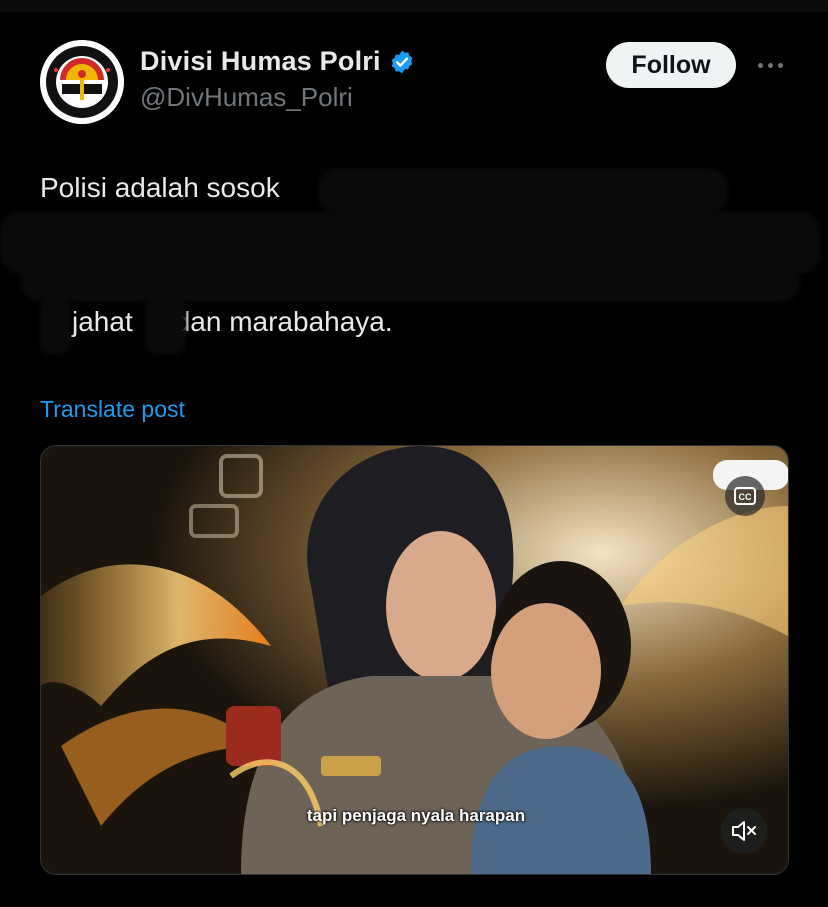 The width and height of the screenshot is (828, 907). Describe the element at coordinates (102, 321) in the screenshot. I see `tweet-word: jahat` at that location.